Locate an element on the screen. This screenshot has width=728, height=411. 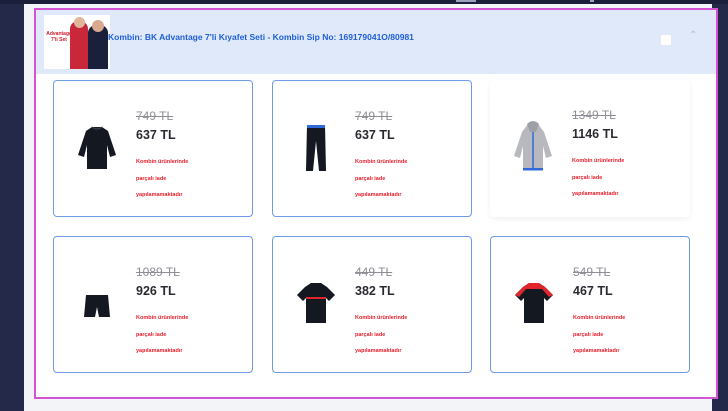
old-price: 449 TL is located at coordinates (374, 272).